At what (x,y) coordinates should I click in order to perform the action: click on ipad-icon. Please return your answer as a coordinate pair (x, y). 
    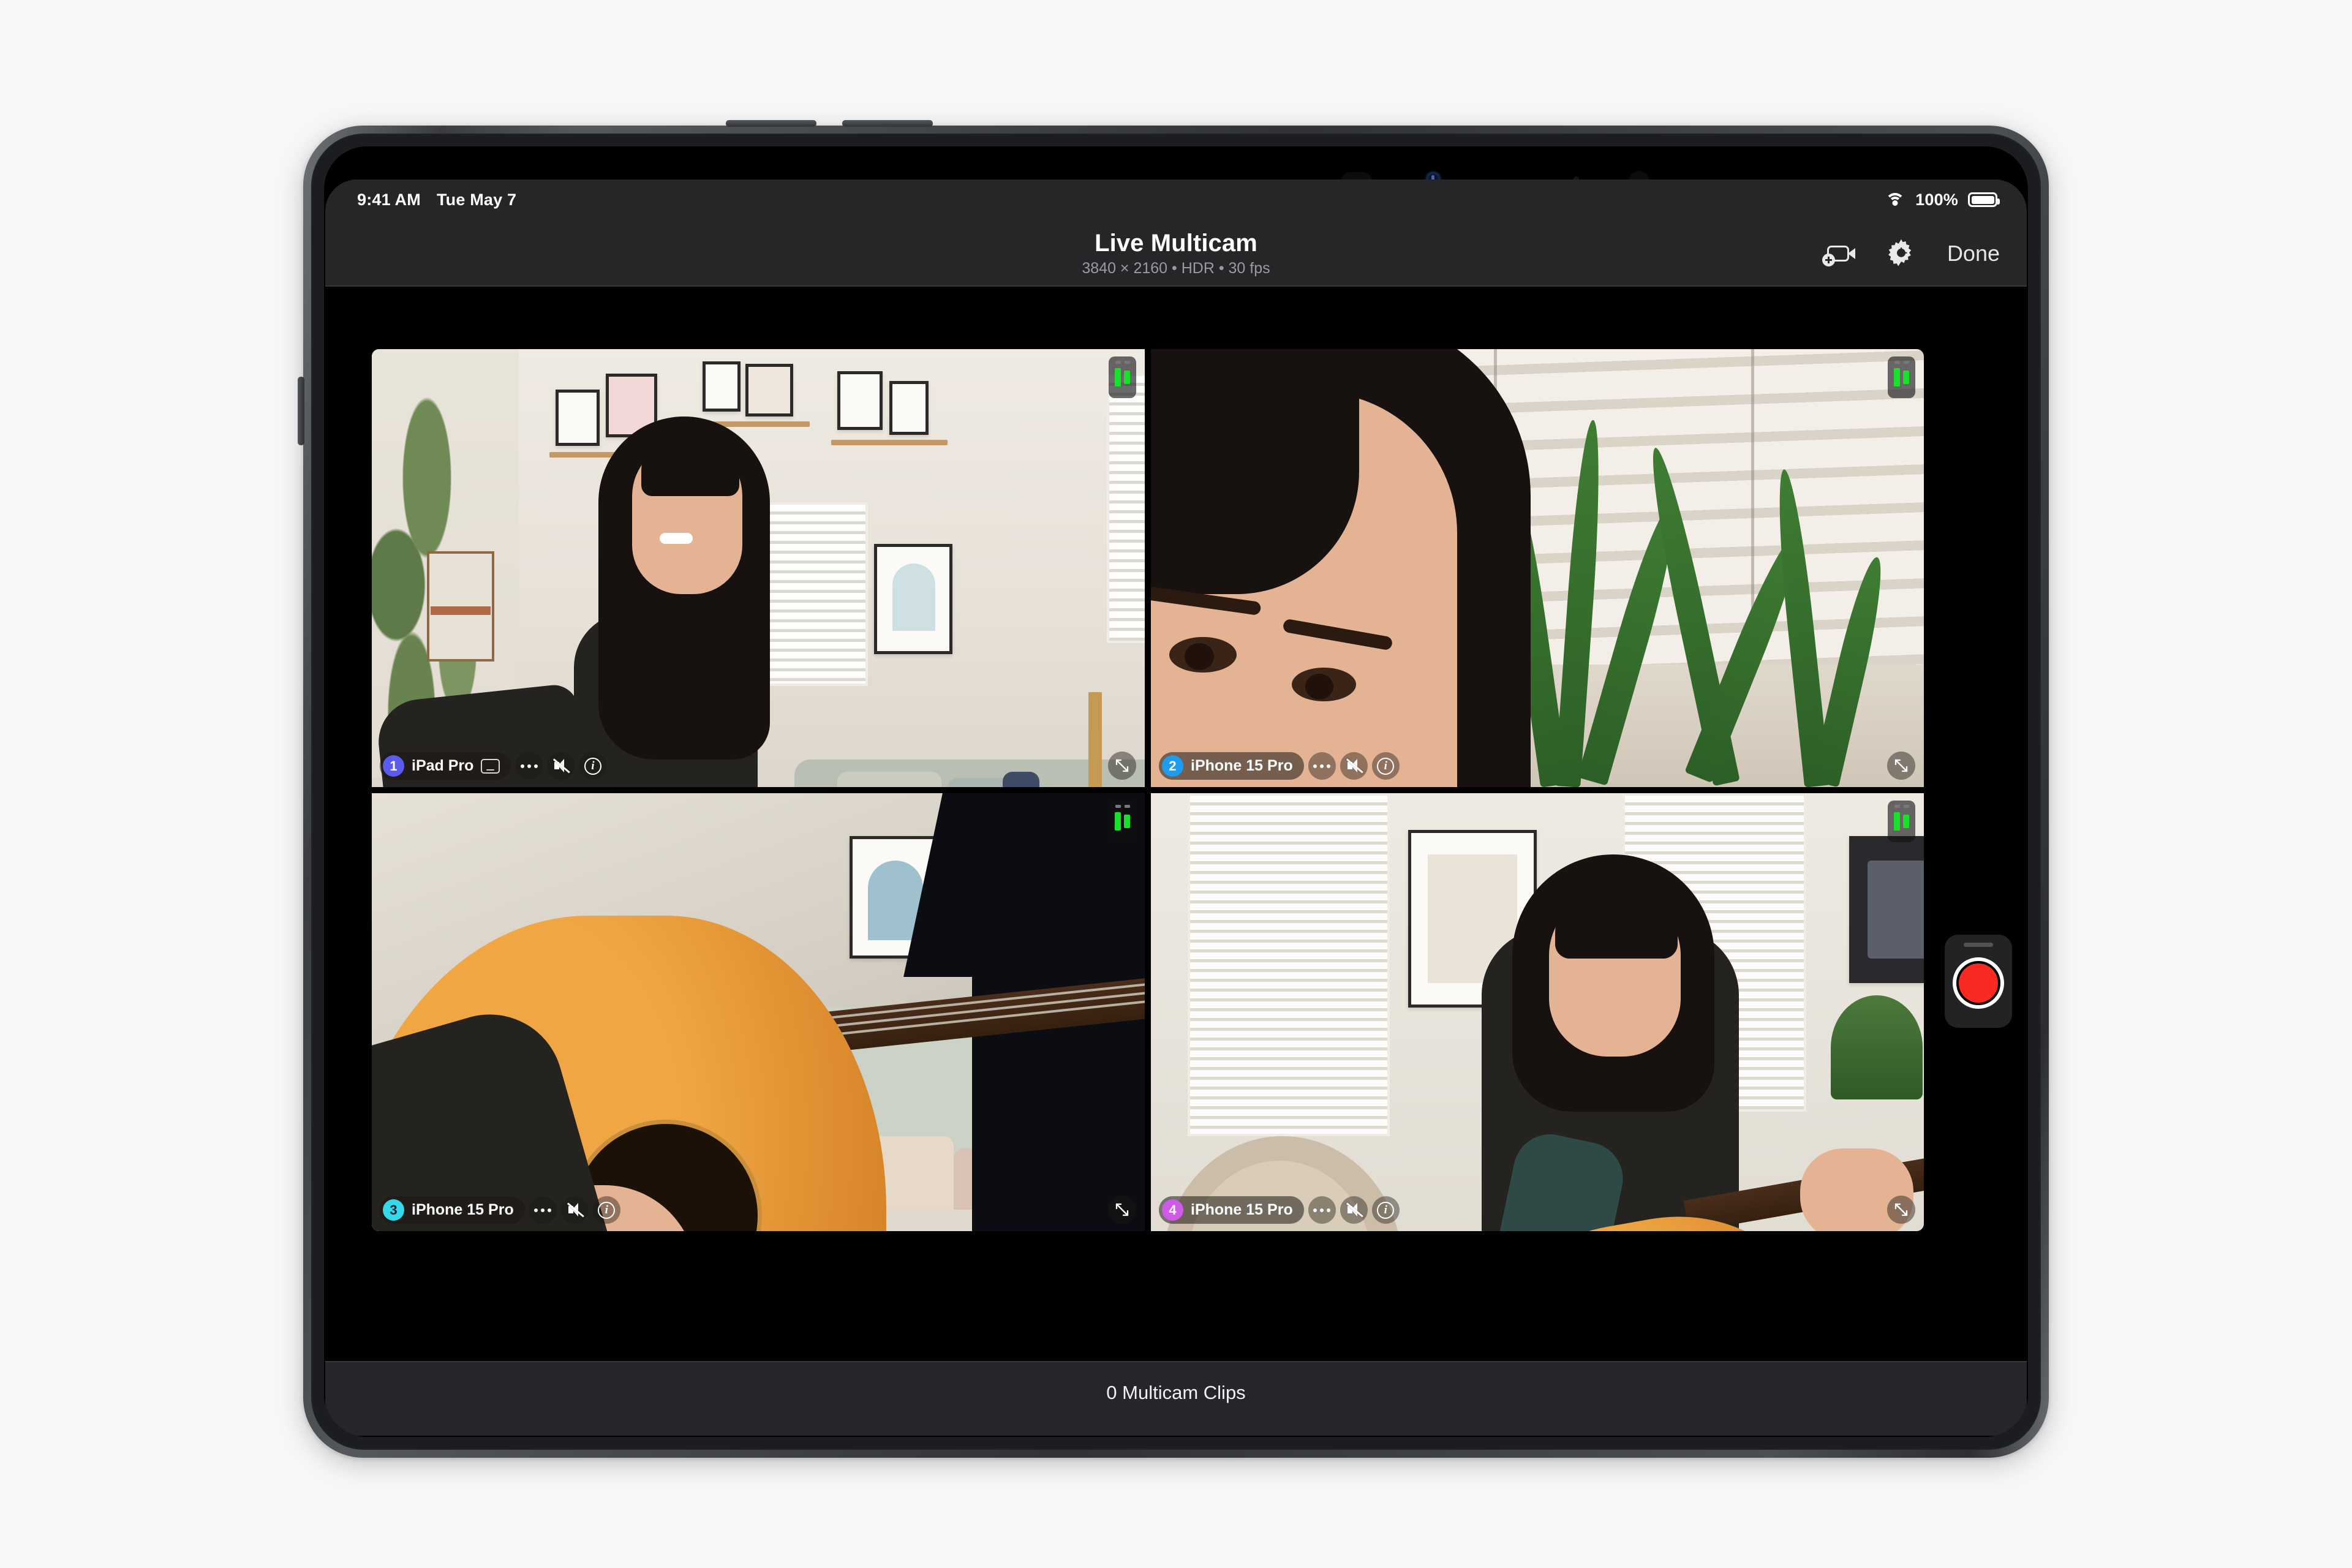
    Looking at the image, I should click on (491, 766).